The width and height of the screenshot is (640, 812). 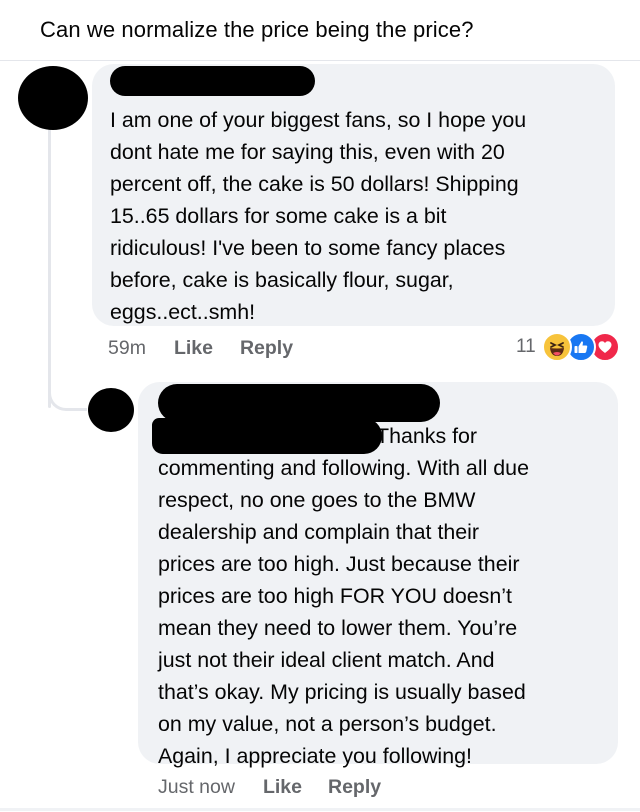 I want to click on reaction-summary: 11, so click(x=568, y=347).